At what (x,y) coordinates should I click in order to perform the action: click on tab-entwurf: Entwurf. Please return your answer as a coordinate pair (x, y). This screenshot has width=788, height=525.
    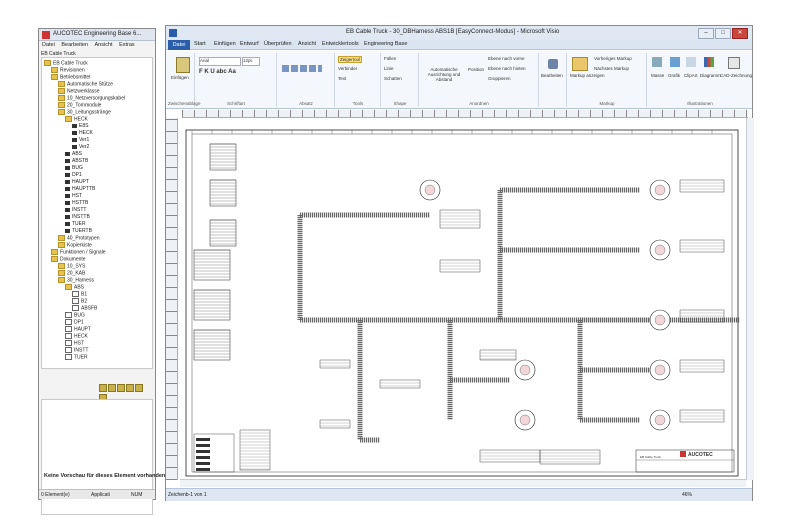
    Looking at the image, I should click on (249, 44).